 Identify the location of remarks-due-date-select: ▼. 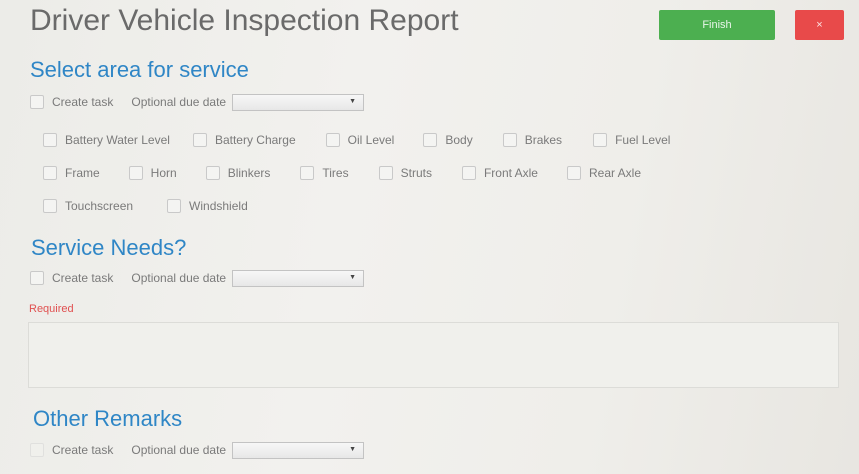
(298, 450).